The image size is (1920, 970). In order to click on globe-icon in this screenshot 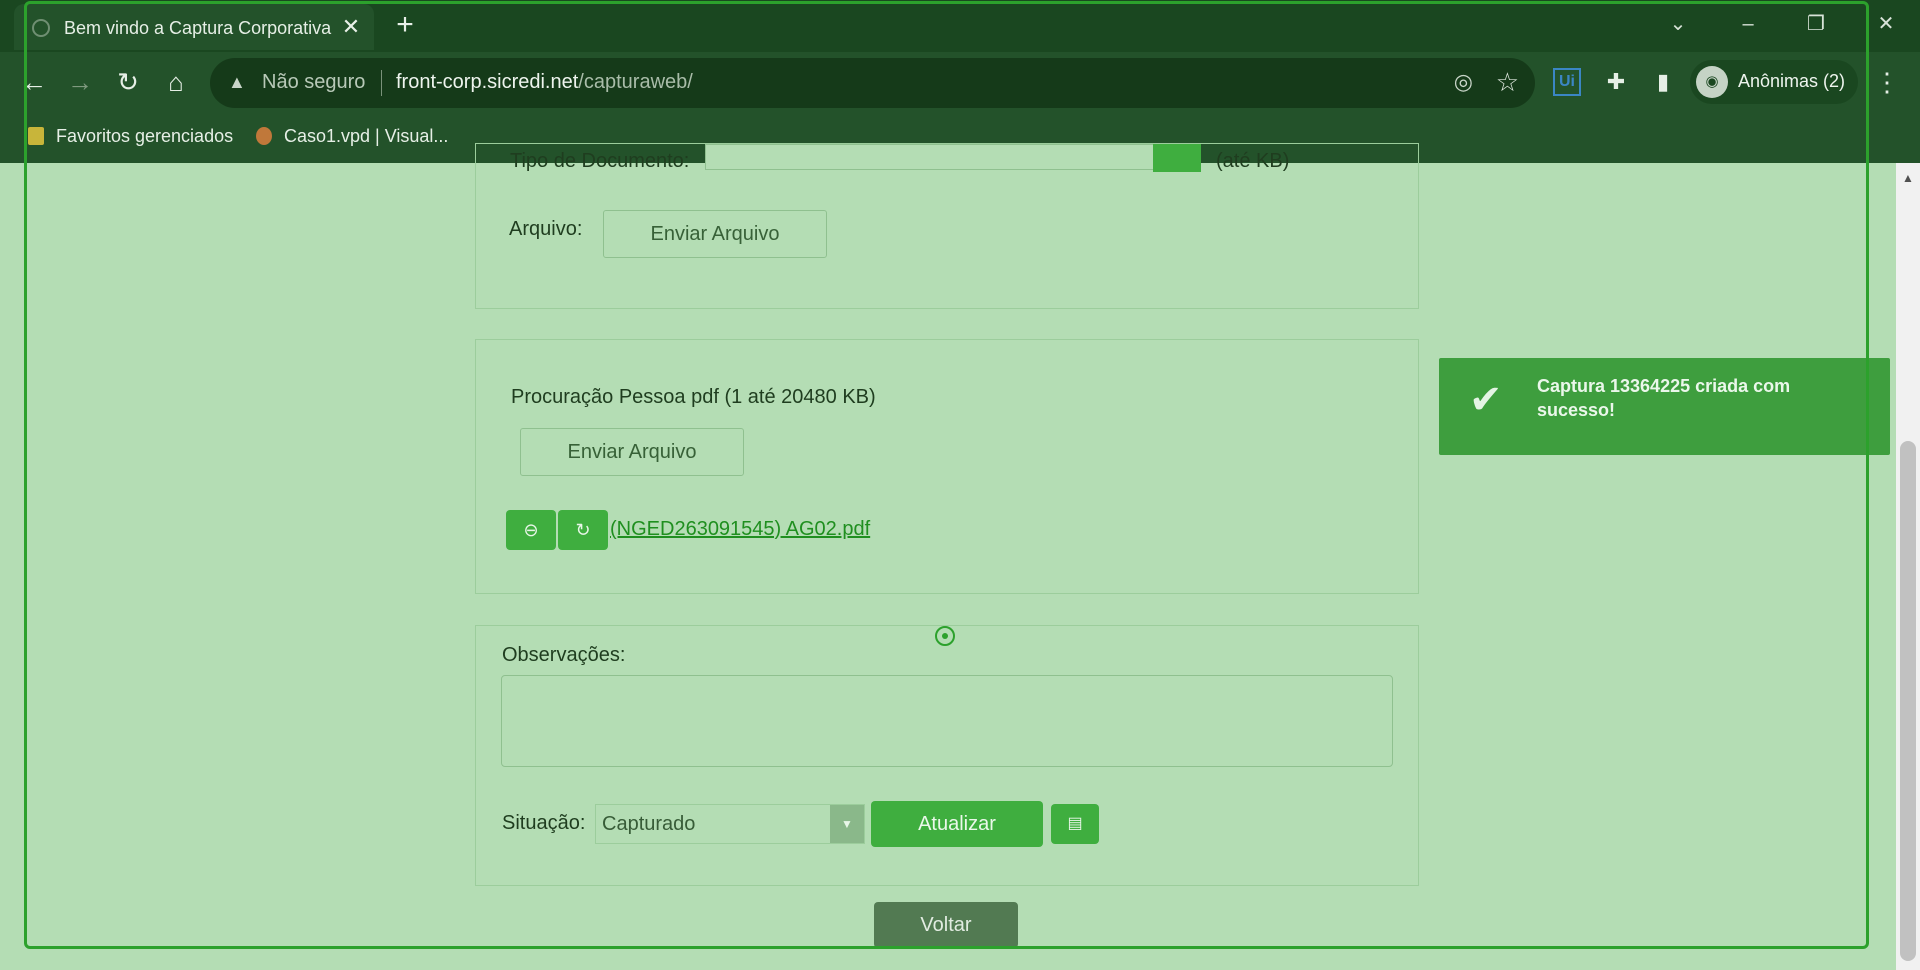, I will do `click(41, 28)`.